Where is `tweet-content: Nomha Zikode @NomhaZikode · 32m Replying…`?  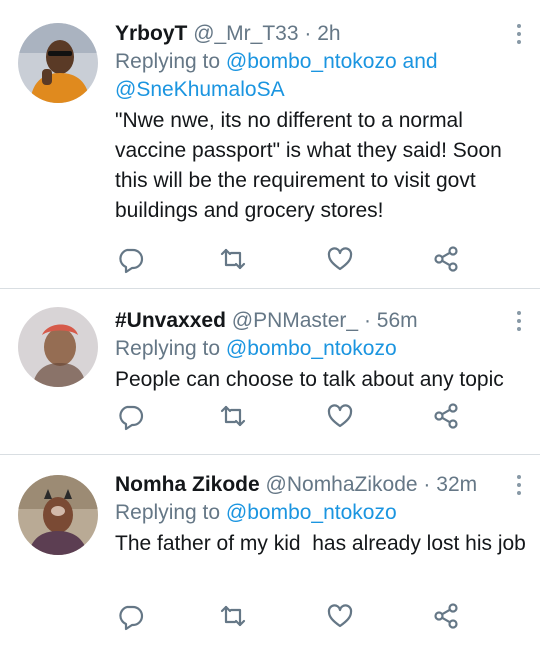
tweet-content: Nomha Zikode @NomhaZikode · 32m Replying… is located at coordinates (320, 515).